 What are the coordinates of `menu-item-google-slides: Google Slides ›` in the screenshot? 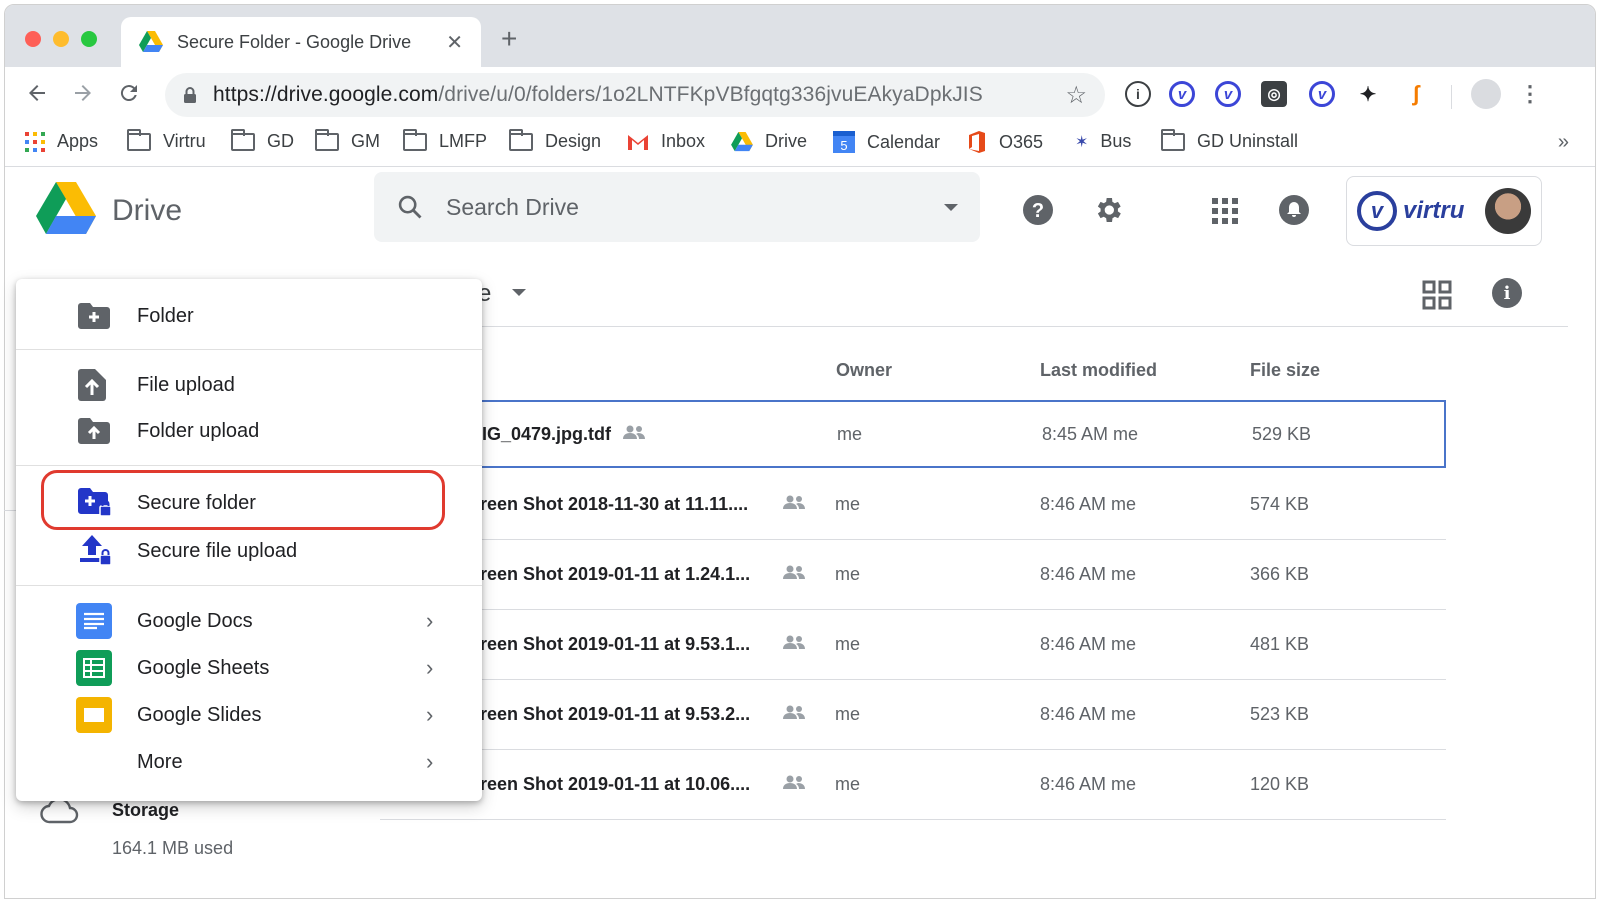 It's located at (249, 715).